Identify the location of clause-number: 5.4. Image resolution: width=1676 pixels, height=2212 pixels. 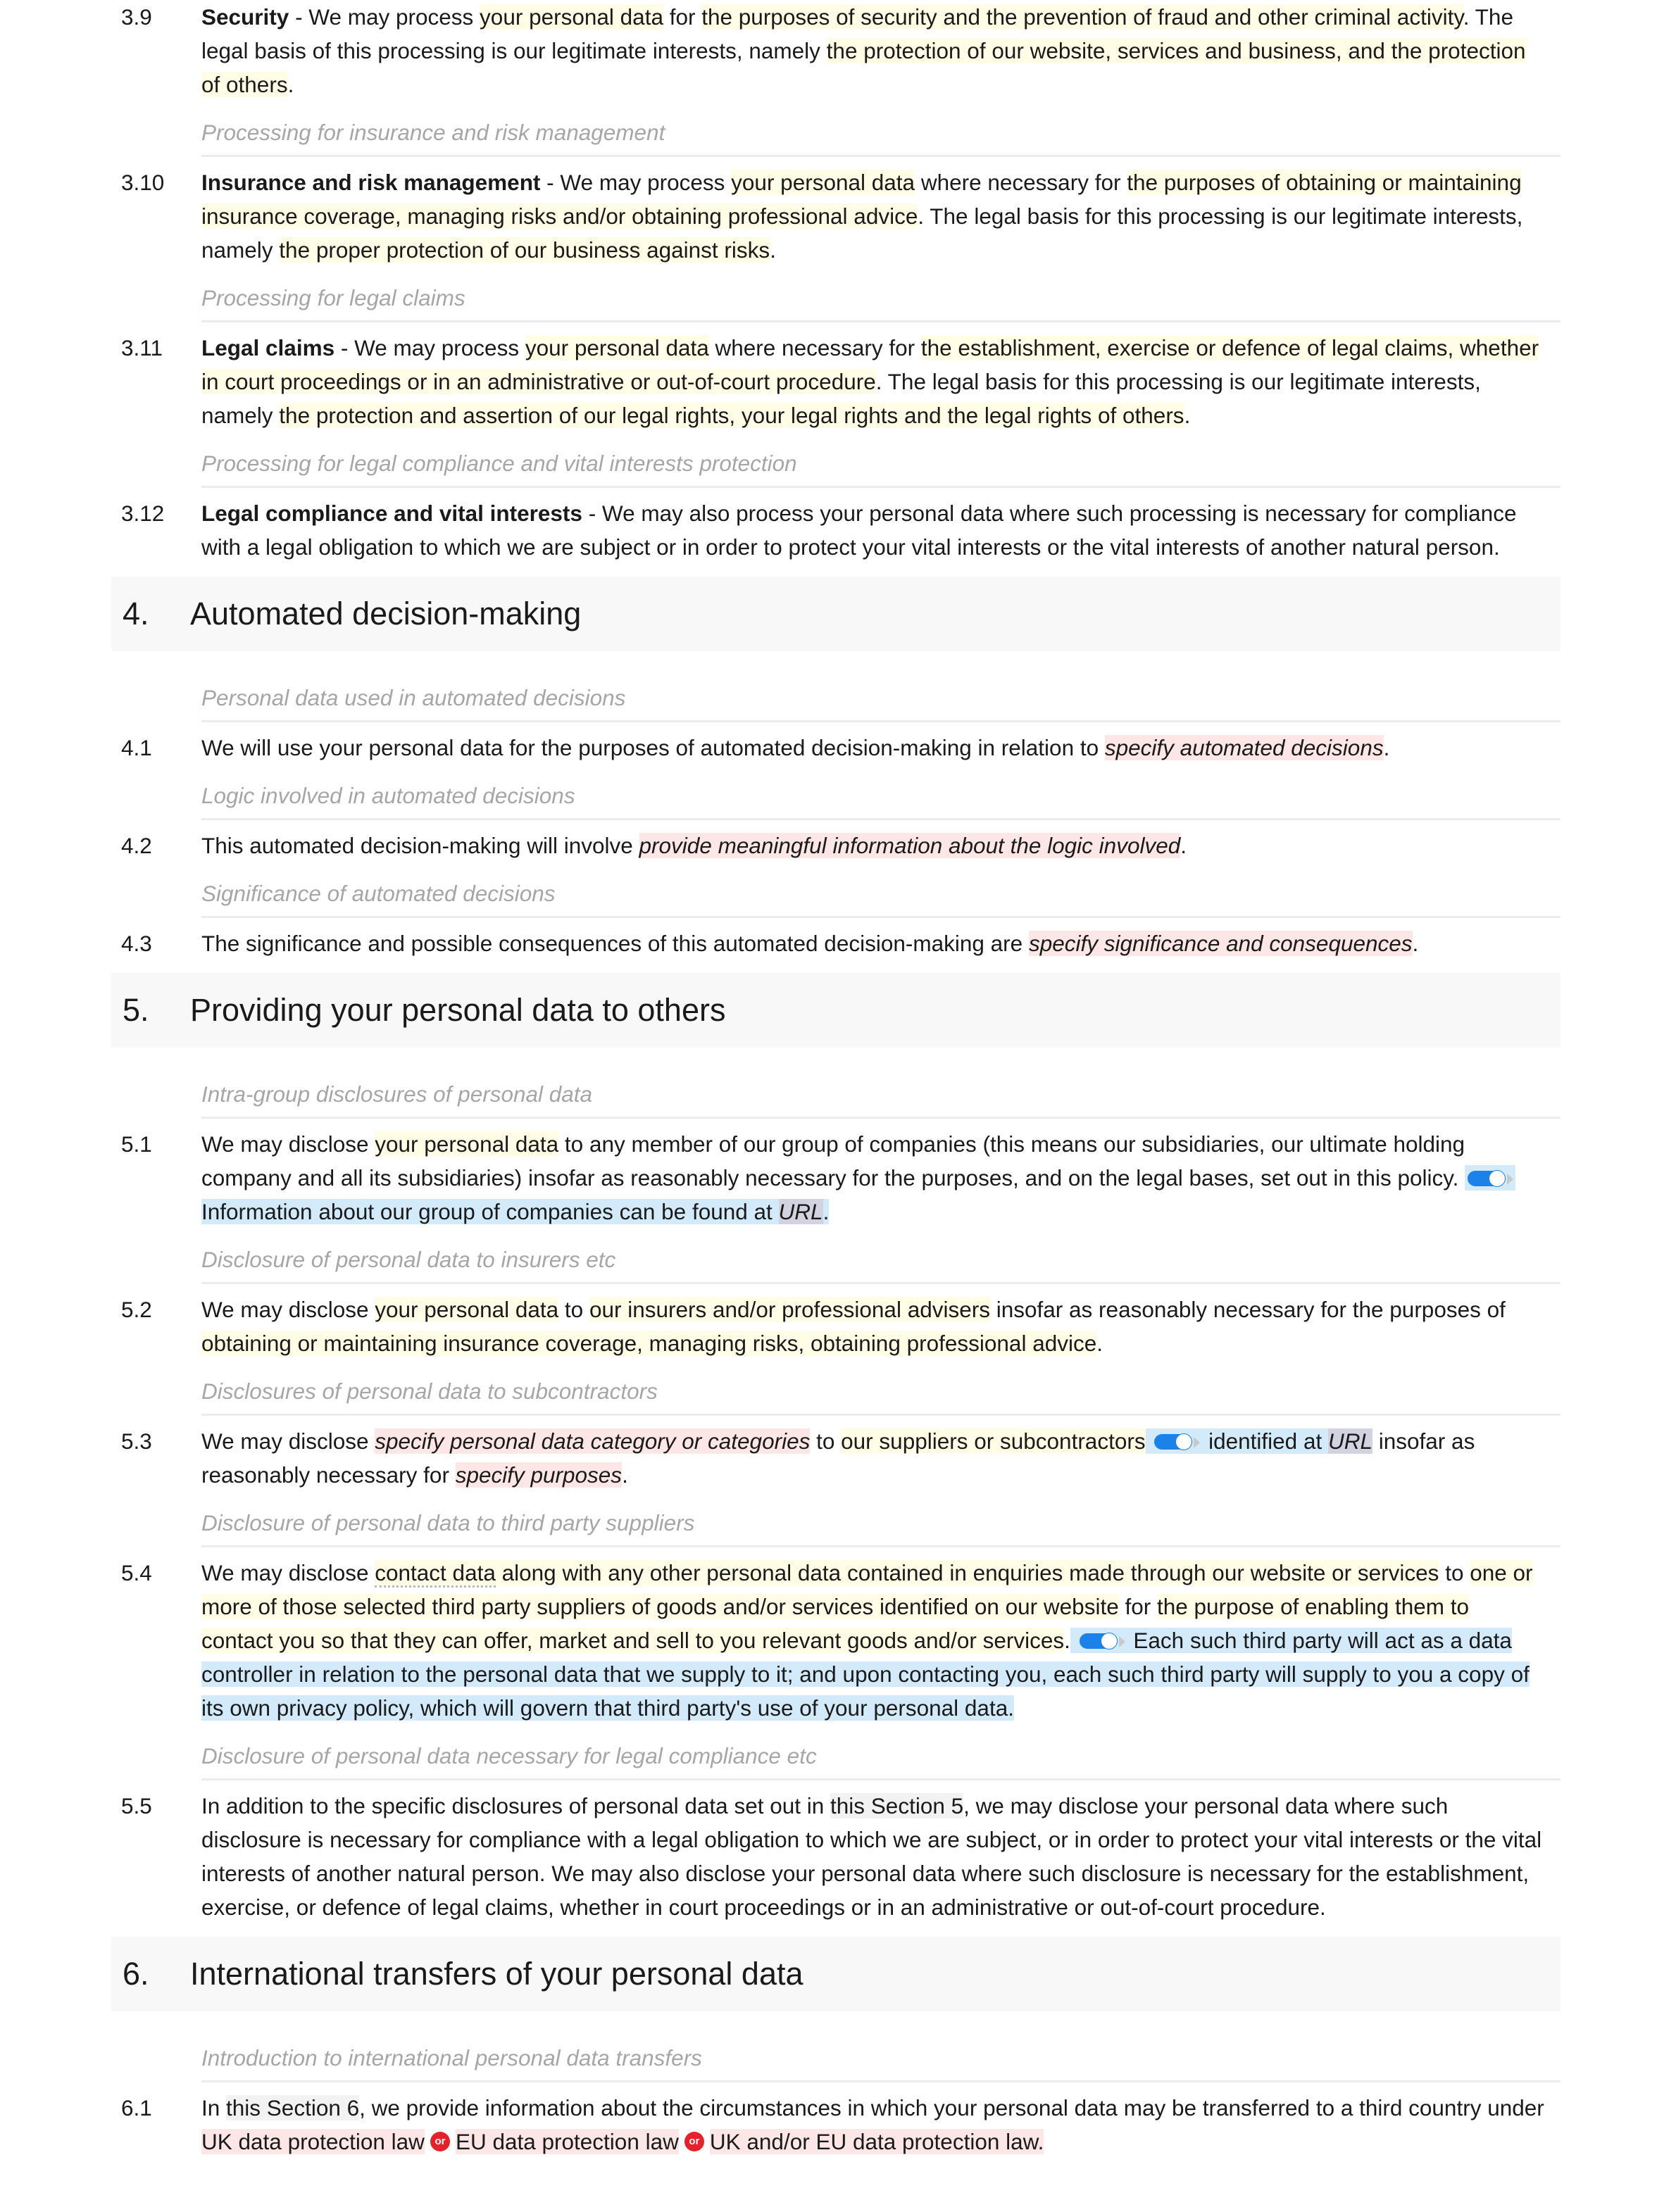
(137, 1572).